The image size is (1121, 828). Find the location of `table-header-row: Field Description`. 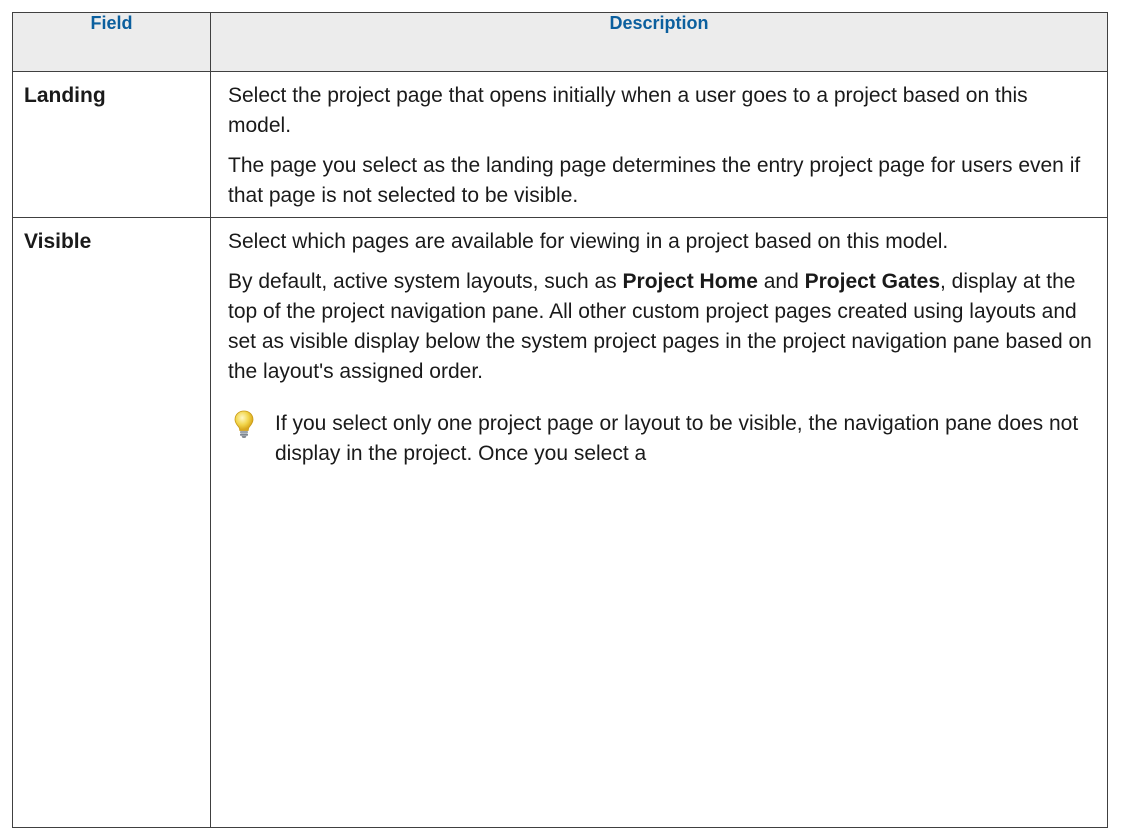

table-header-row: Field Description is located at coordinates (560, 42).